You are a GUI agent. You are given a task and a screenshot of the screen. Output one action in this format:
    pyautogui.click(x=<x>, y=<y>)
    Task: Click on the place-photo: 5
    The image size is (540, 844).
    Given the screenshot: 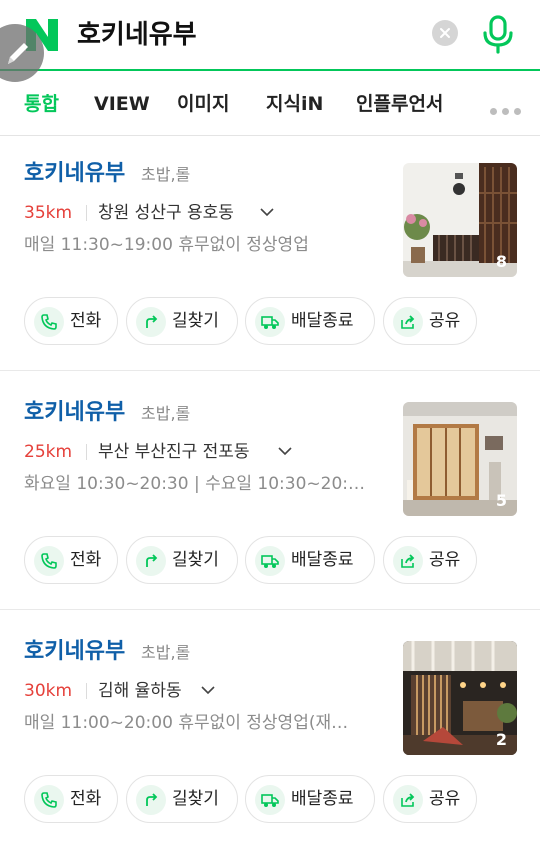 What is the action you would take?
    pyautogui.click(x=460, y=459)
    